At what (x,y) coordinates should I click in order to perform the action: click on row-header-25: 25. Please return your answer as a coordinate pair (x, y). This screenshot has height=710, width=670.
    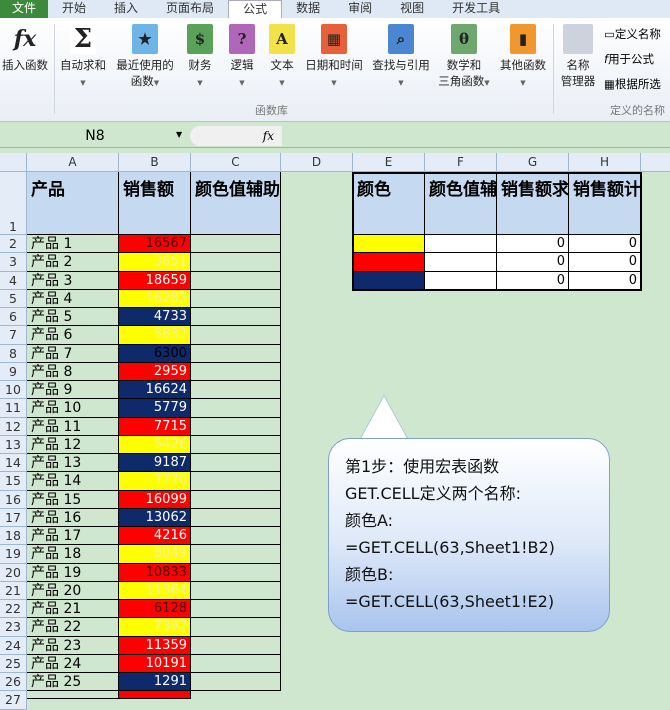
    Looking at the image, I should click on (13, 663).